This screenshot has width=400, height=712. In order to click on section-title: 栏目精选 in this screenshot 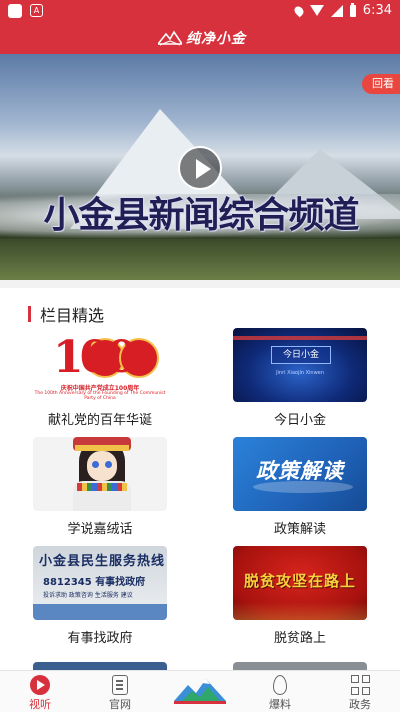, I will do `click(72, 315)`.